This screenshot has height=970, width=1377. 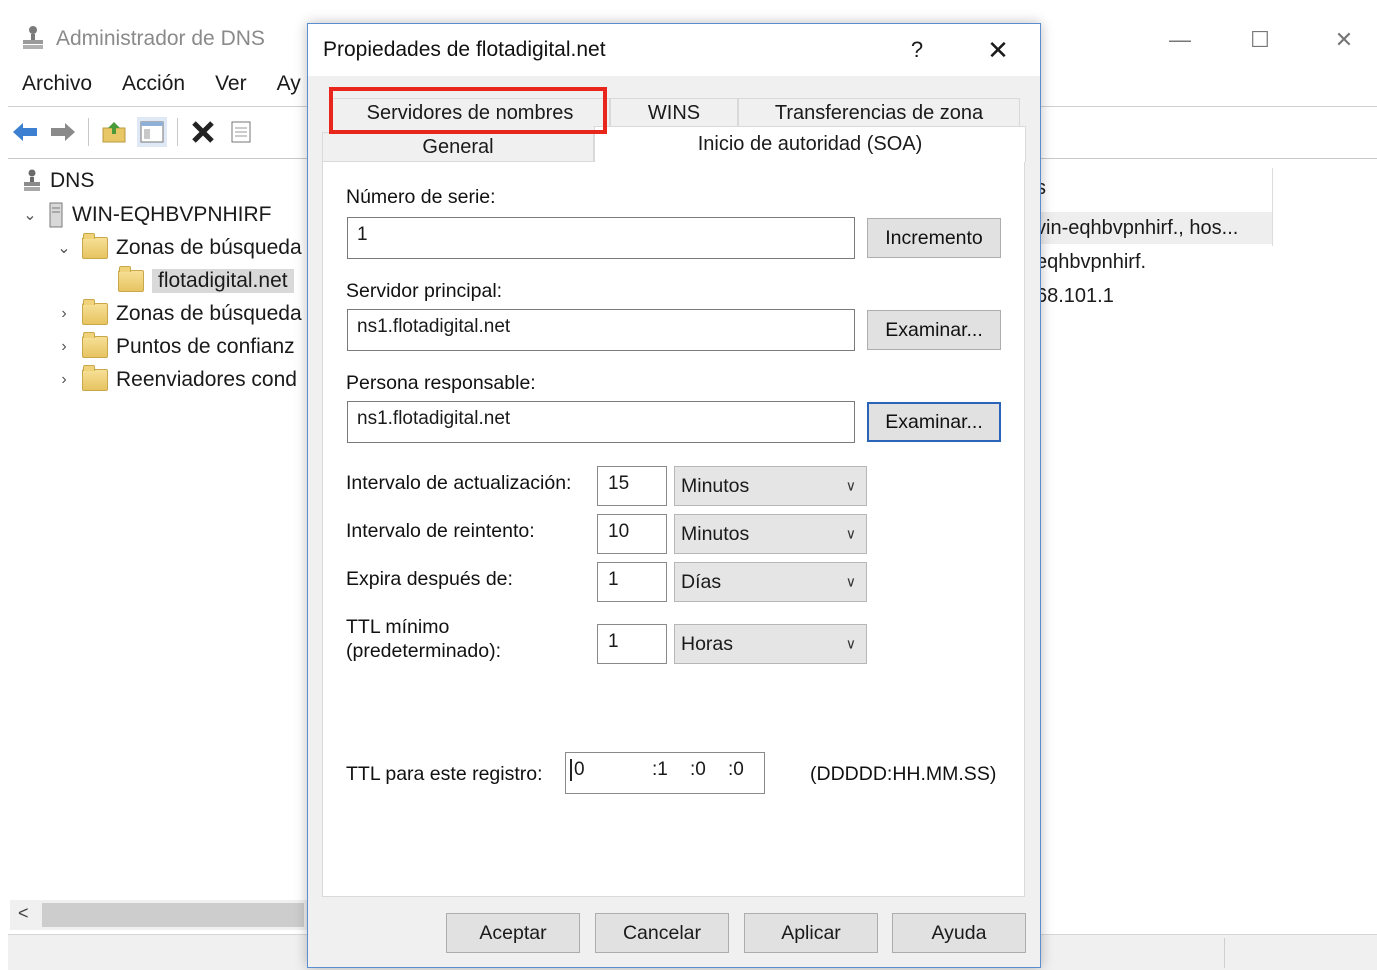 What do you see at coordinates (674, 113) in the screenshot?
I see `tab-wins: WINS` at bounding box center [674, 113].